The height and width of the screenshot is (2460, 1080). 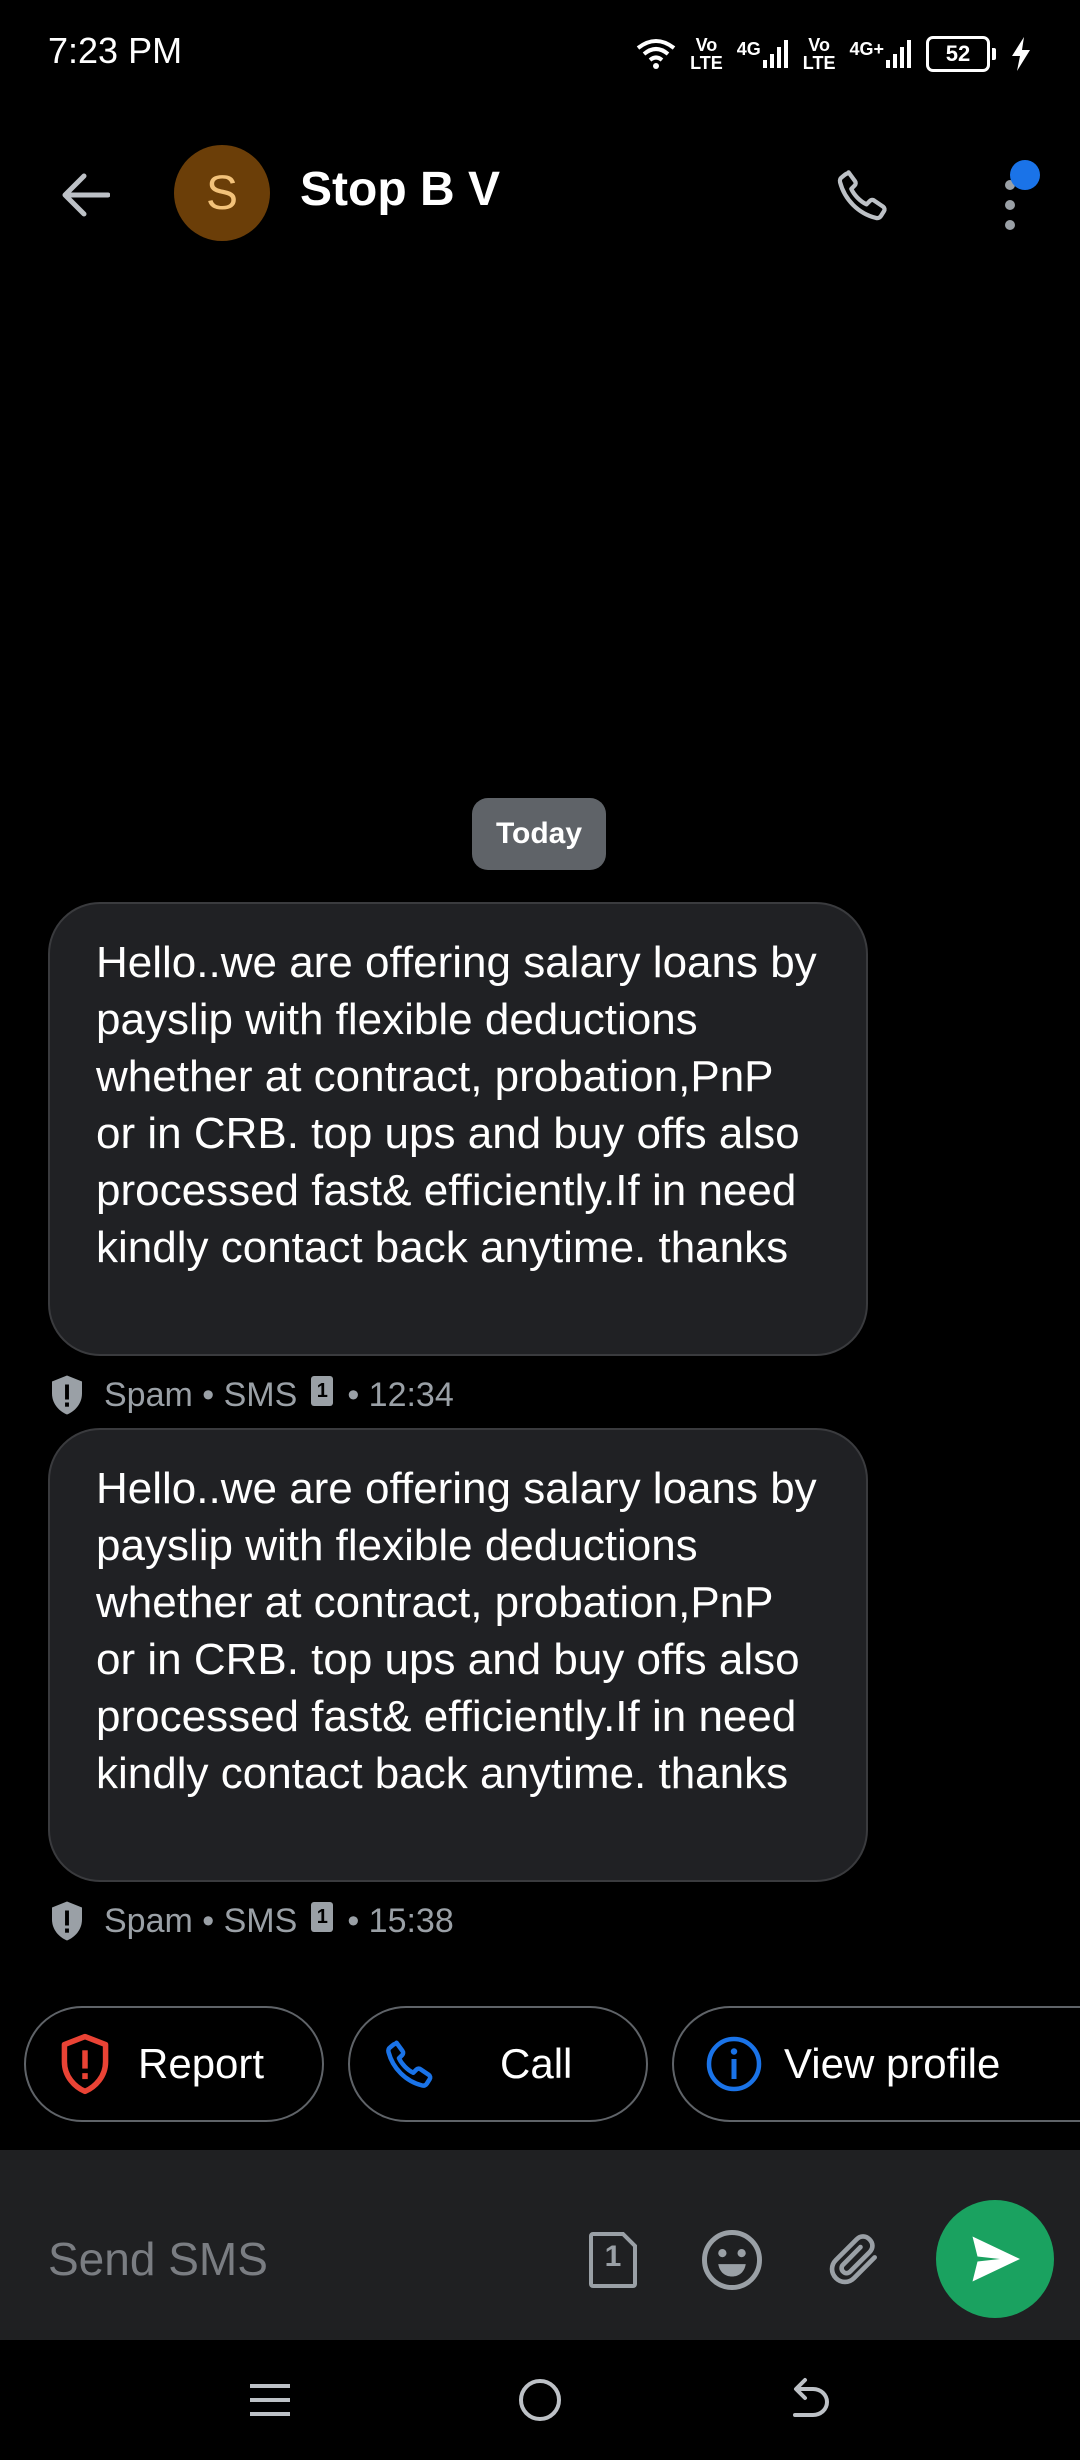 I want to click on emoji-button, so click(x=732, y=2260).